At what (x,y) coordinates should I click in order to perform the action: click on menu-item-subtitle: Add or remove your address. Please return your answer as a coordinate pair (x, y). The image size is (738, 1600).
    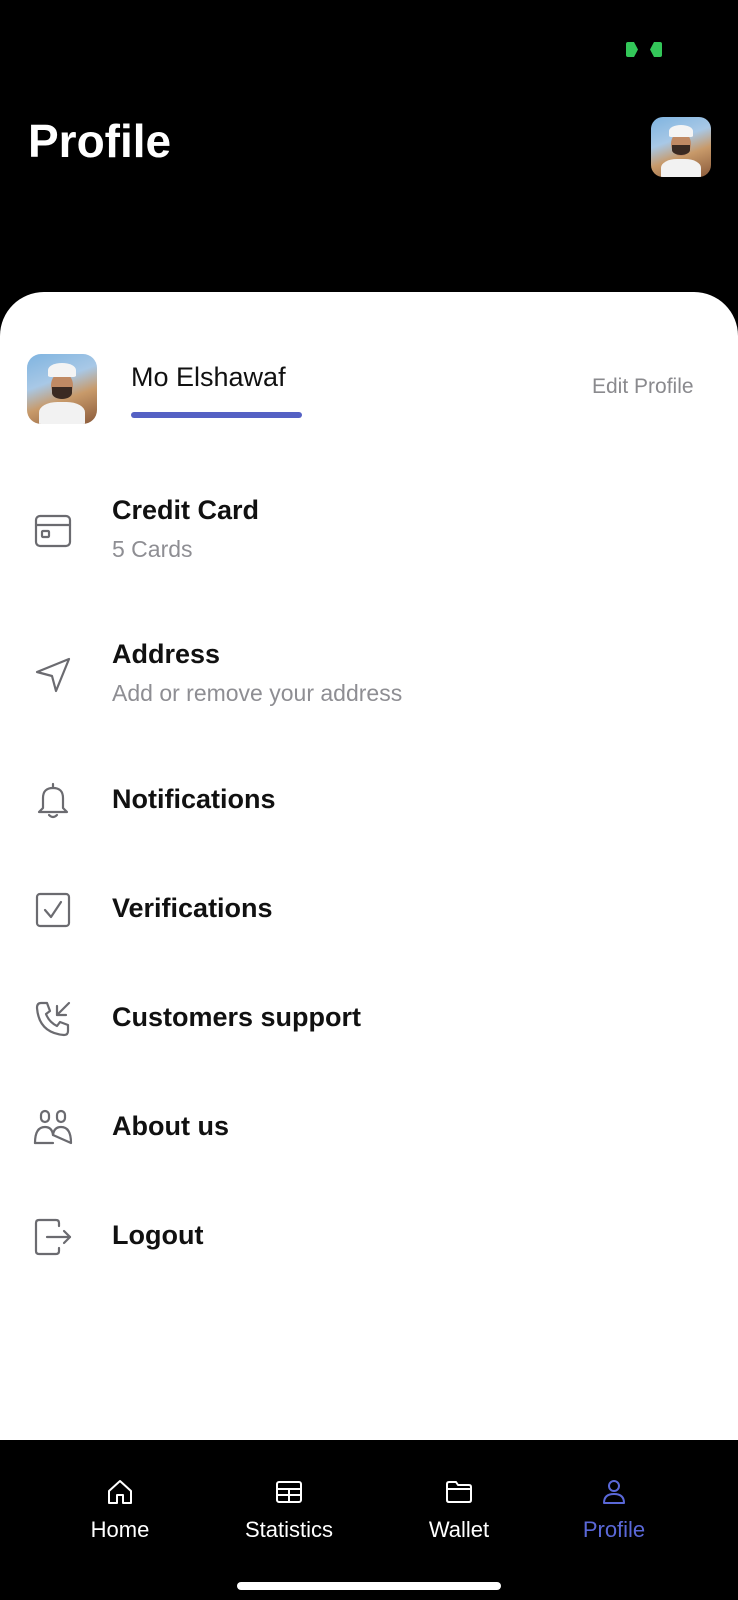
    Looking at the image, I should click on (257, 693).